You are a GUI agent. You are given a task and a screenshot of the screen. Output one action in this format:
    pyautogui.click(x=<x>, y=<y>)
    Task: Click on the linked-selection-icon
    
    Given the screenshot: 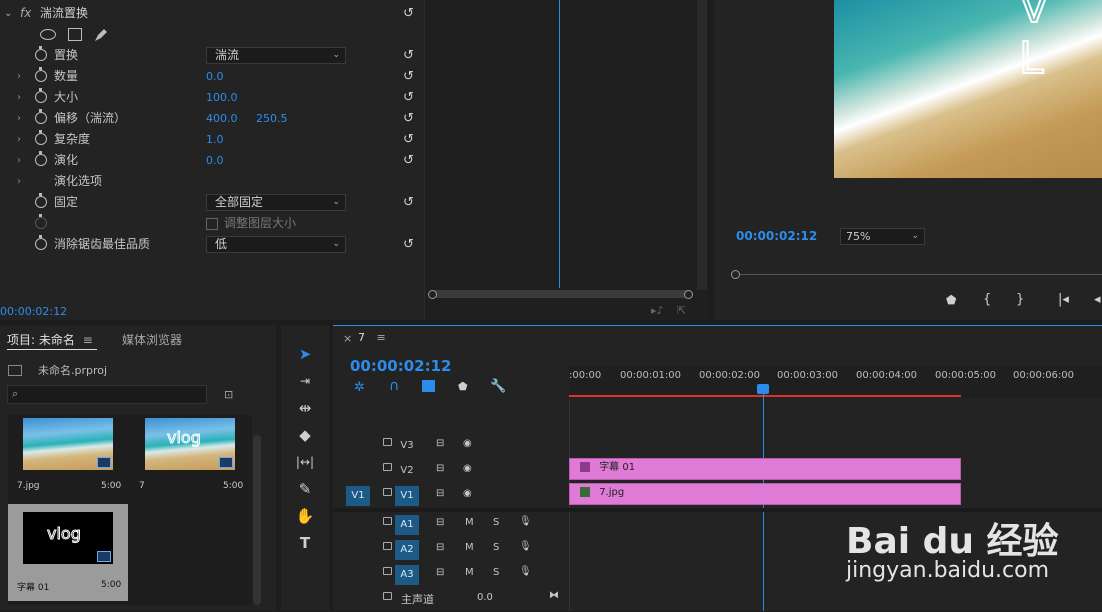 What is the action you would take?
    pyautogui.click(x=428, y=386)
    